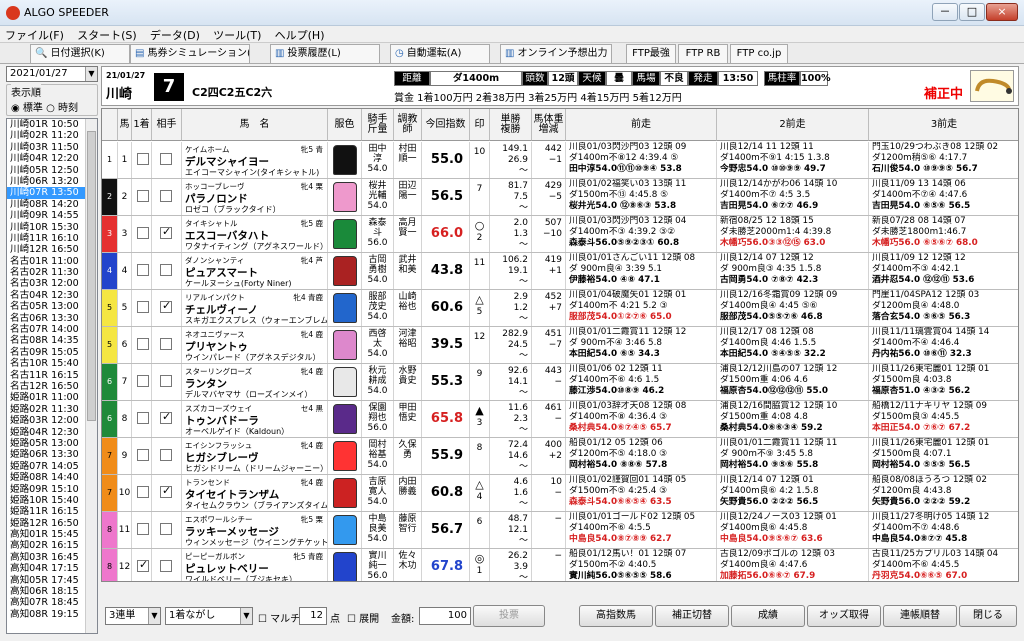 The height and width of the screenshot is (641, 1024). Describe the element at coordinates (363, 617) in the screenshot. I see `spread-checkbox: ☐ 展開` at that location.